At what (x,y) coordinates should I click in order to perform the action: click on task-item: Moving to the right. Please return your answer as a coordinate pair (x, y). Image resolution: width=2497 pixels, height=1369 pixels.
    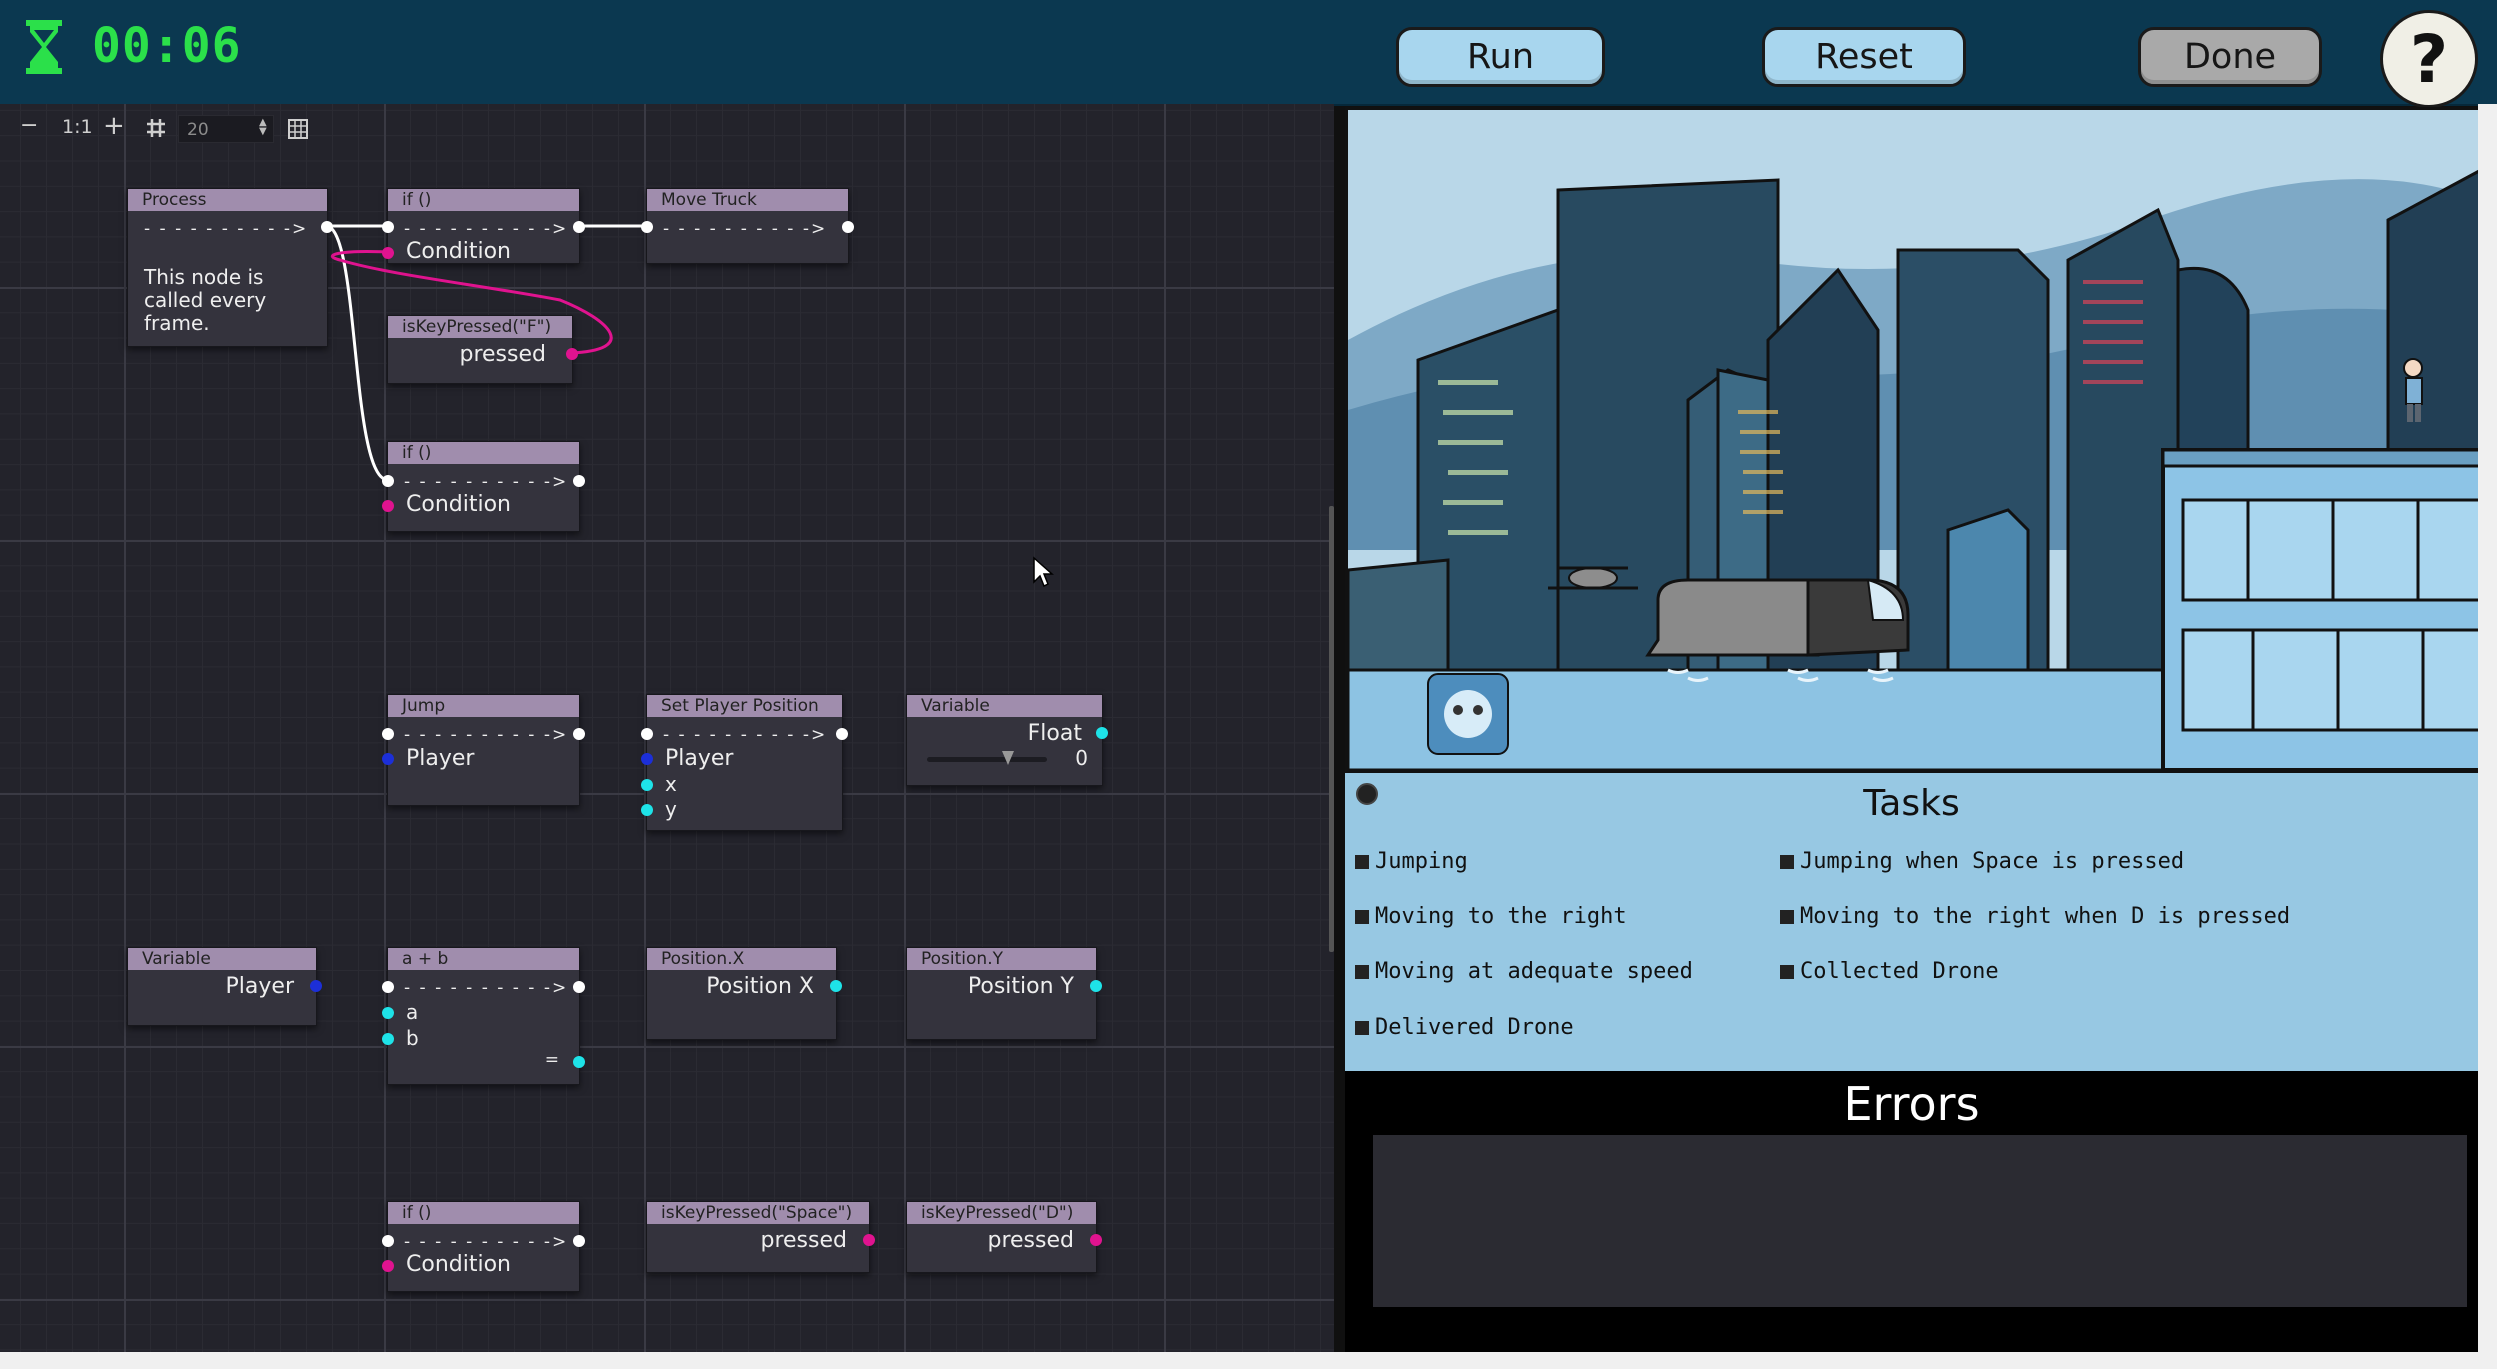
    Looking at the image, I should click on (1491, 916).